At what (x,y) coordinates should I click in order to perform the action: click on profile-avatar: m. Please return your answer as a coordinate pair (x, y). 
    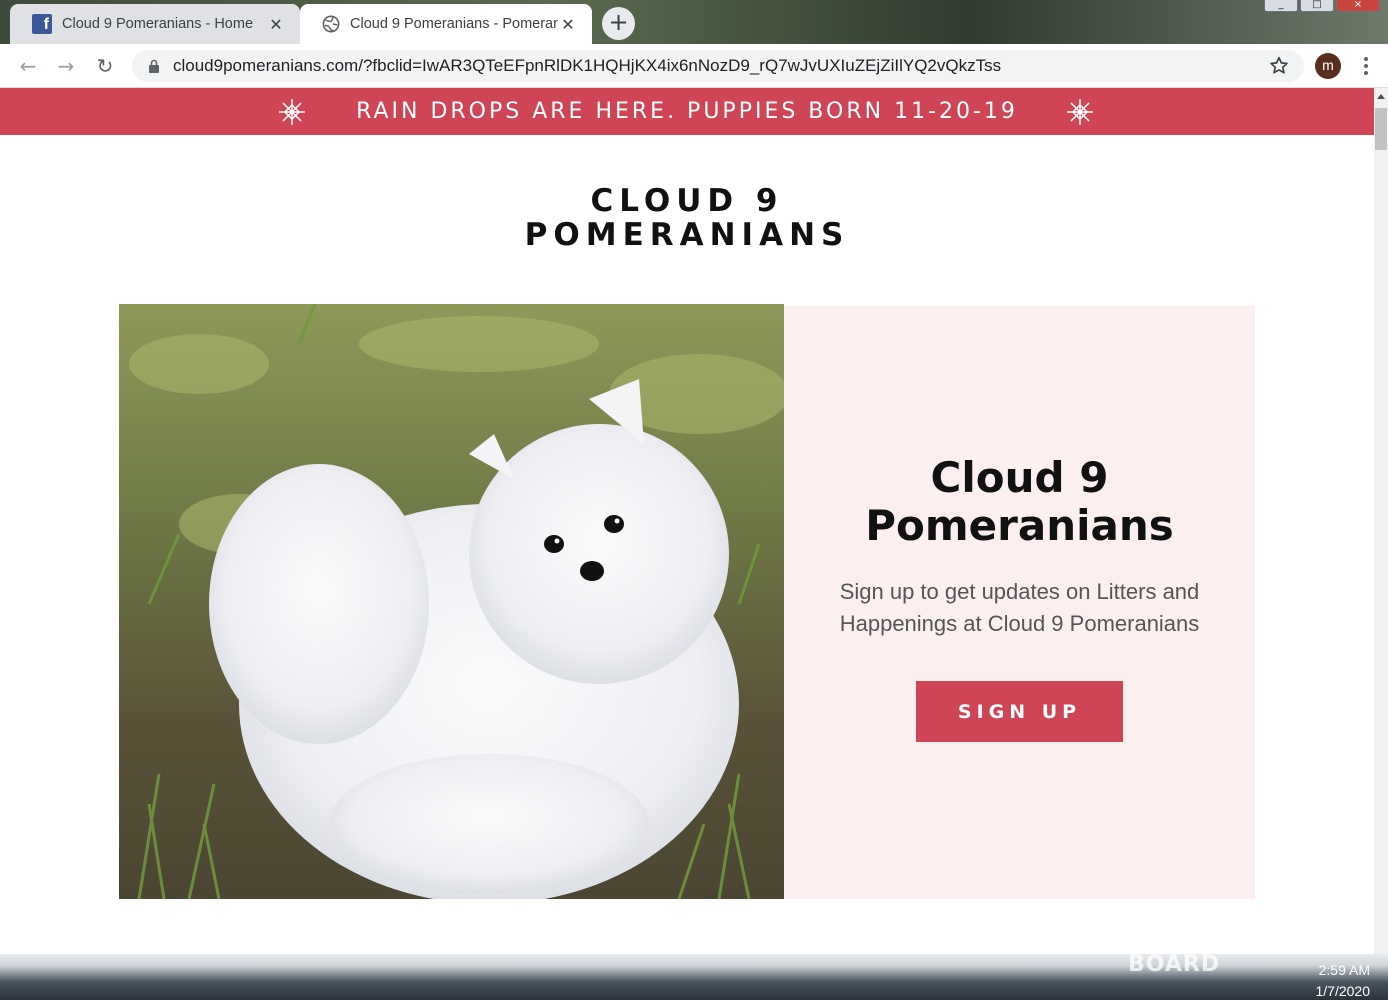
    Looking at the image, I should click on (1328, 66).